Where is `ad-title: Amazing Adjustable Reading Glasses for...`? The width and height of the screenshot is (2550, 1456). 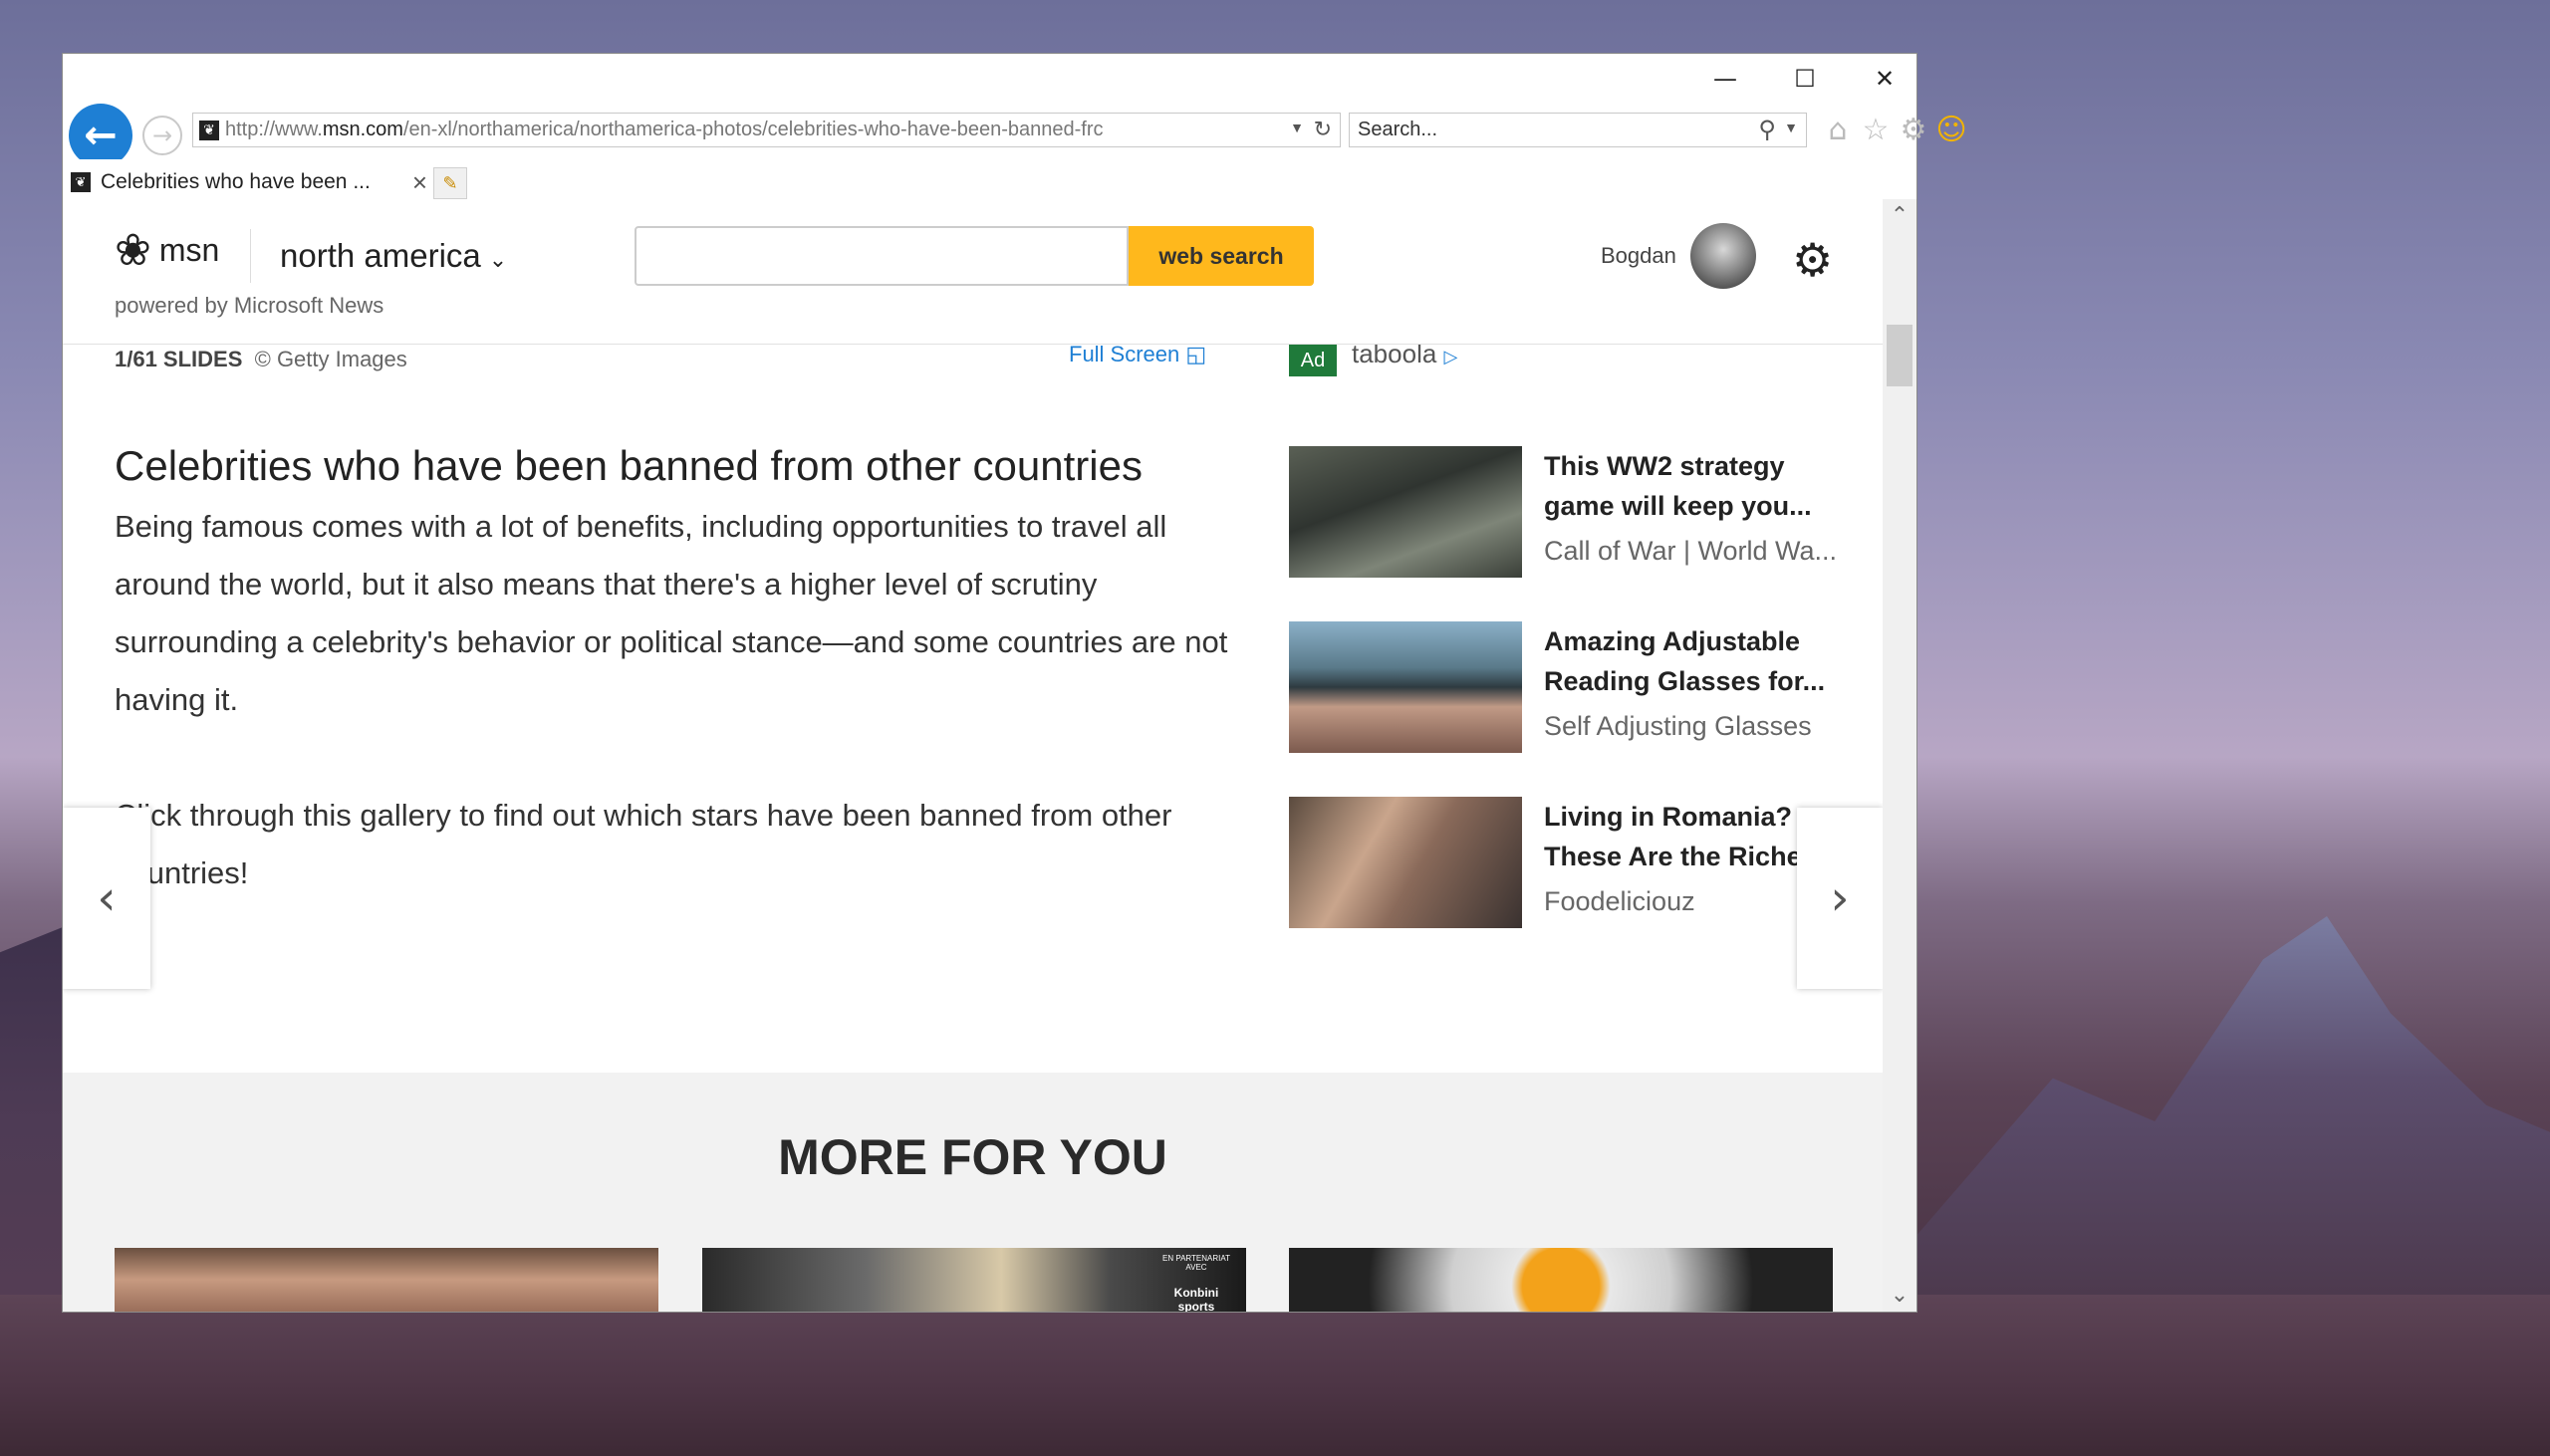
ad-title: Amazing Adjustable Reading Glasses for... is located at coordinates (1693, 661).